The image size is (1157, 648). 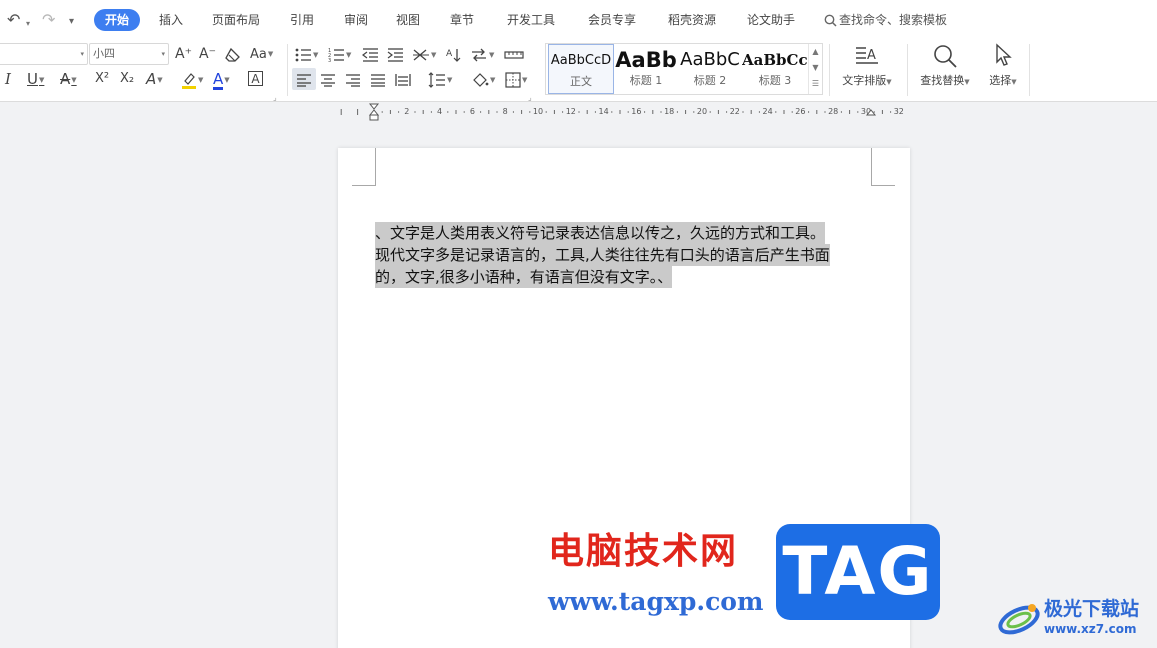 I want to click on distribute-button, so click(x=403, y=79).